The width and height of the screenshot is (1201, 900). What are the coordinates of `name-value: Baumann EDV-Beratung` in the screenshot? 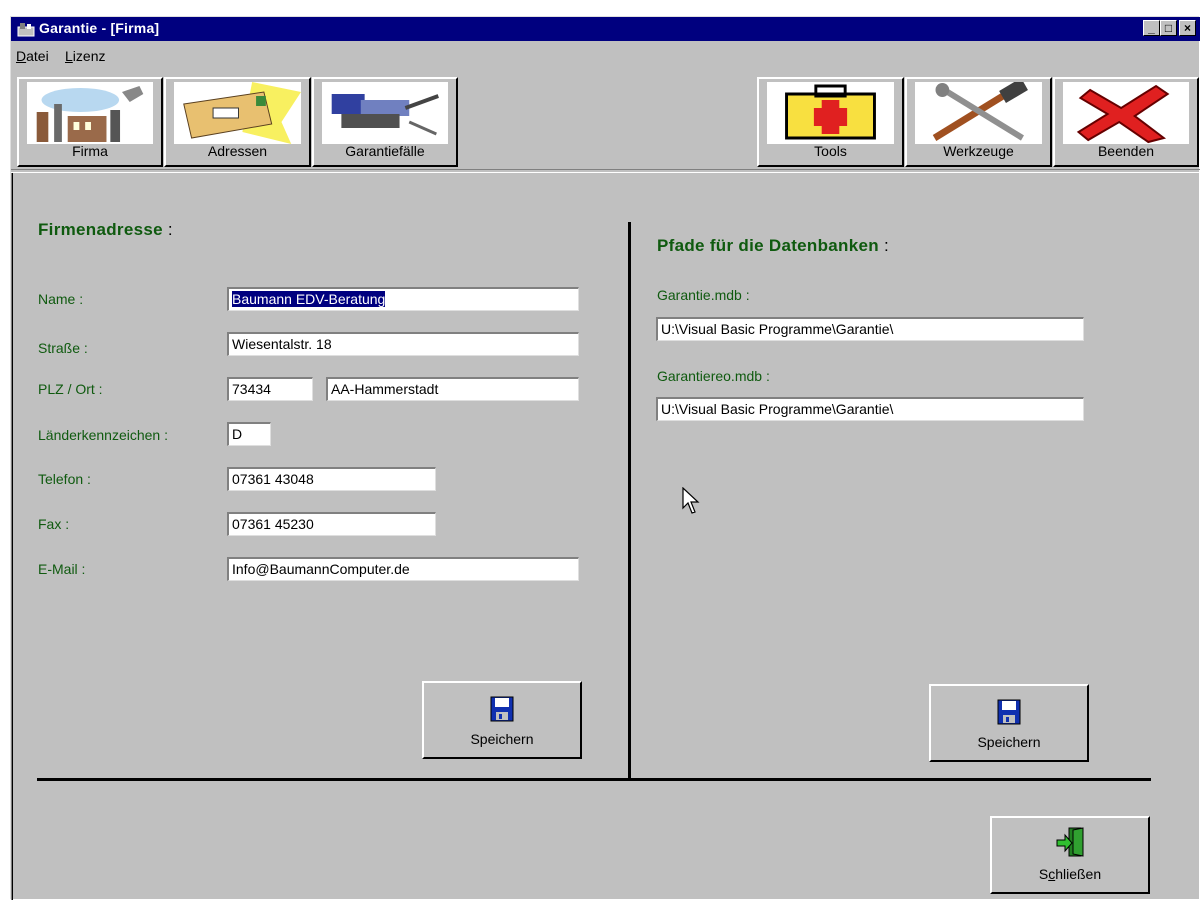 It's located at (309, 299).